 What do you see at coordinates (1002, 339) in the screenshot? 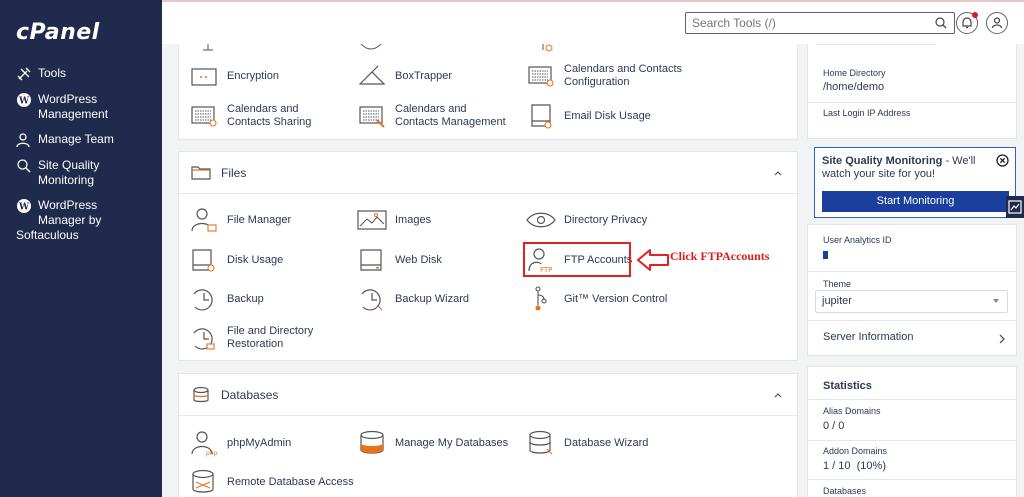
I see `chevron-right-icon` at bounding box center [1002, 339].